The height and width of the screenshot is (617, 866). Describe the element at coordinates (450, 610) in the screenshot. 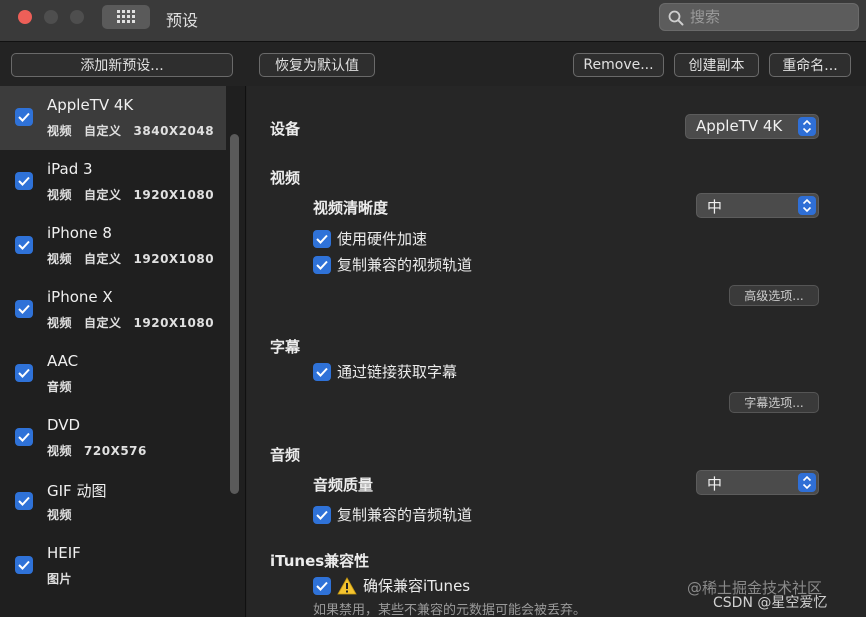

I see `itunes-hint: 如果禁用，某些不兼容的元数据可能会被丢弃。` at that location.